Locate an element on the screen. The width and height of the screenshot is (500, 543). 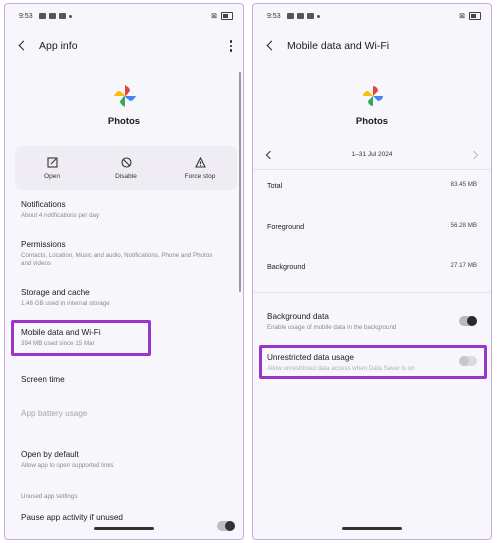
open-button: Open is located at coordinates (52, 168).